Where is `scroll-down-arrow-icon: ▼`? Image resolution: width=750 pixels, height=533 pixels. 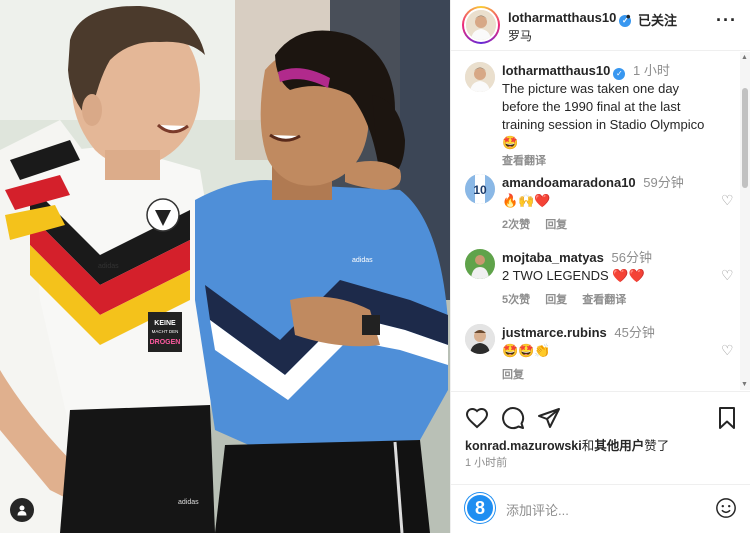
scroll-down-arrow-icon: ▼ is located at coordinates (744, 384).